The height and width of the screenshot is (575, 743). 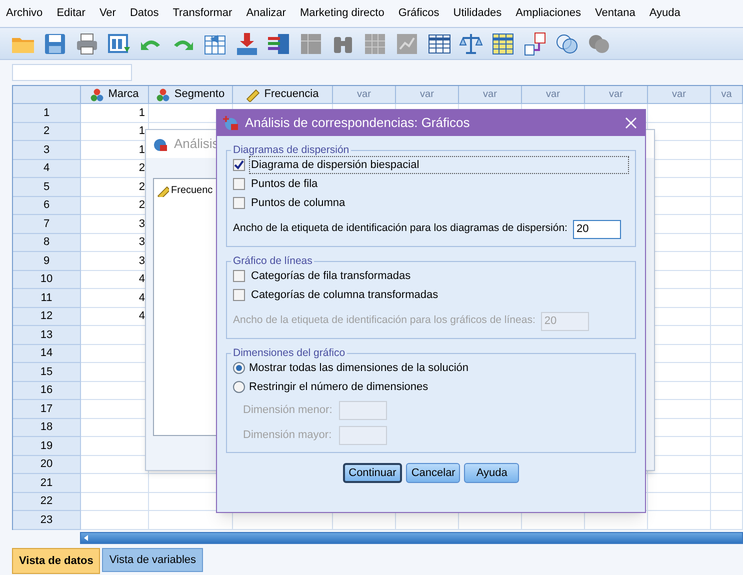 What do you see at coordinates (419, 13) in the screenshot?
I see `menu-item: Gráficos` at bounding box center [419, 13].